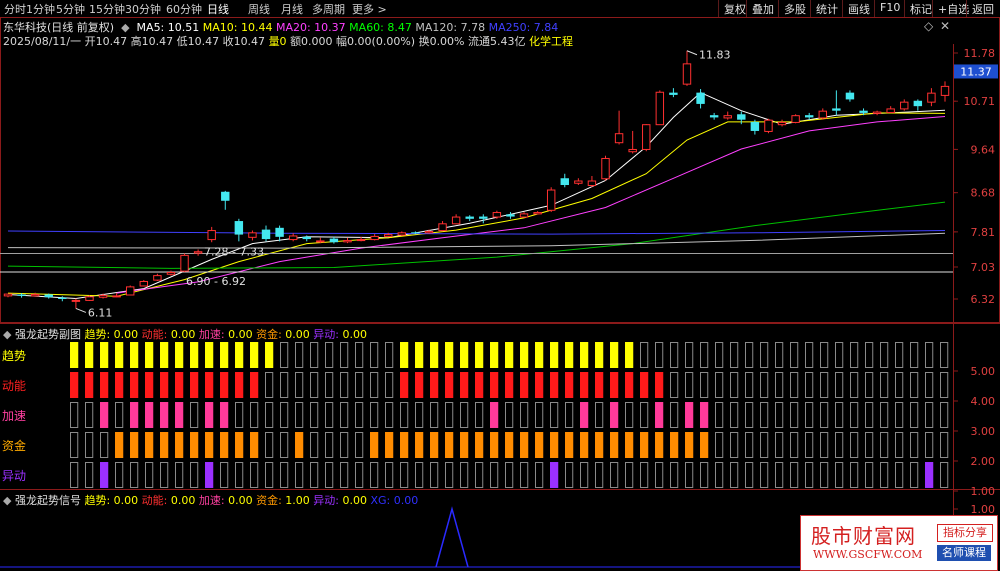  Describe the element at coordinates (48, 500) in the screenshot. I see `sub2-title: 强龙起势信号` at that location.